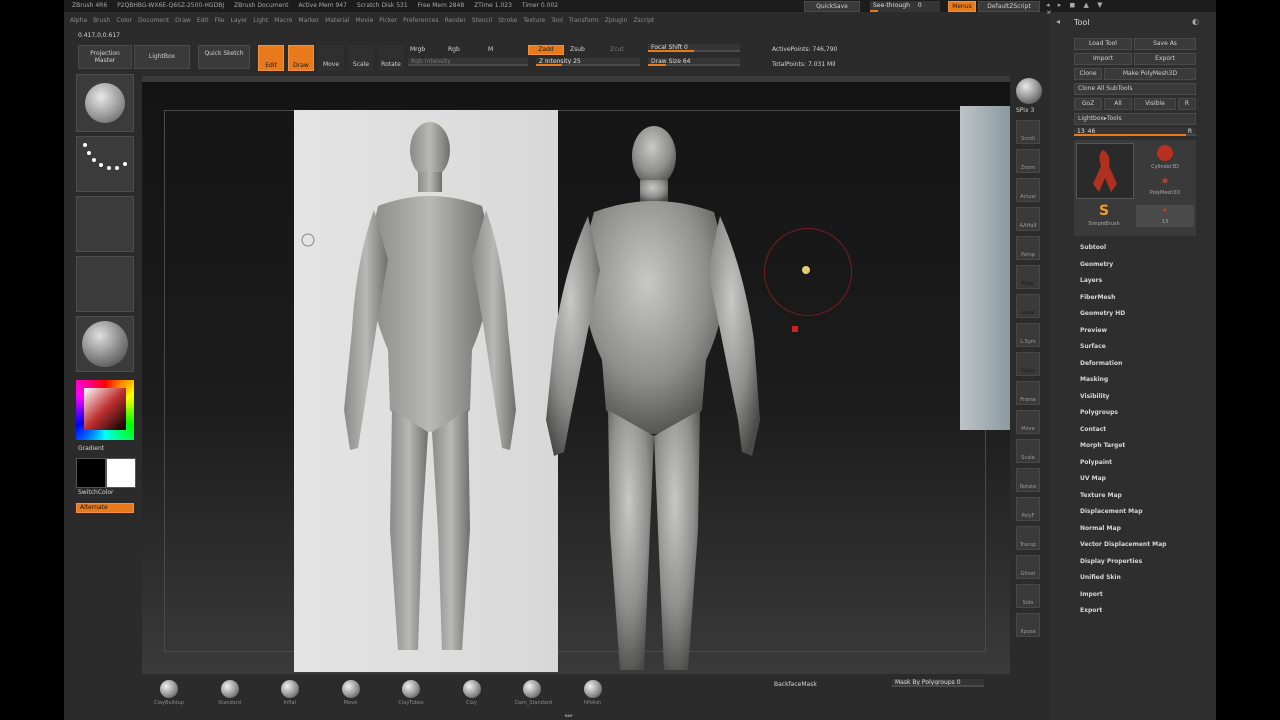  Describe the element at coordinates (1029, 91) in the screenshot. I see `bpr-button` at that location.